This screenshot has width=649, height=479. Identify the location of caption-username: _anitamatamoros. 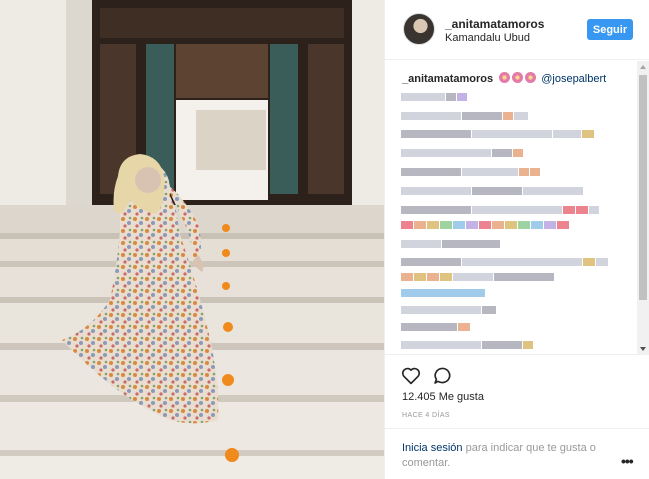
(447, 79).